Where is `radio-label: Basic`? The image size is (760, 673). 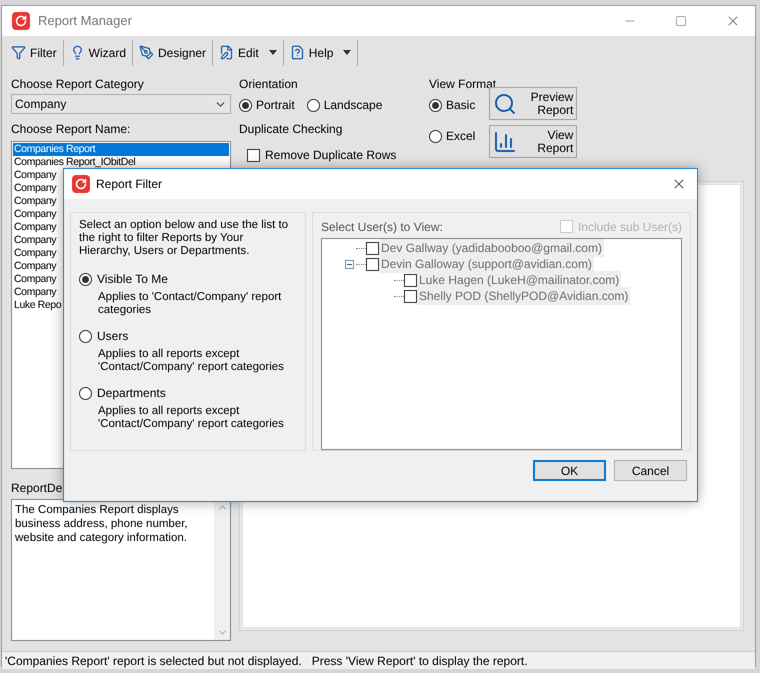
radio-label: Basic is located at coordinates (461, 105).